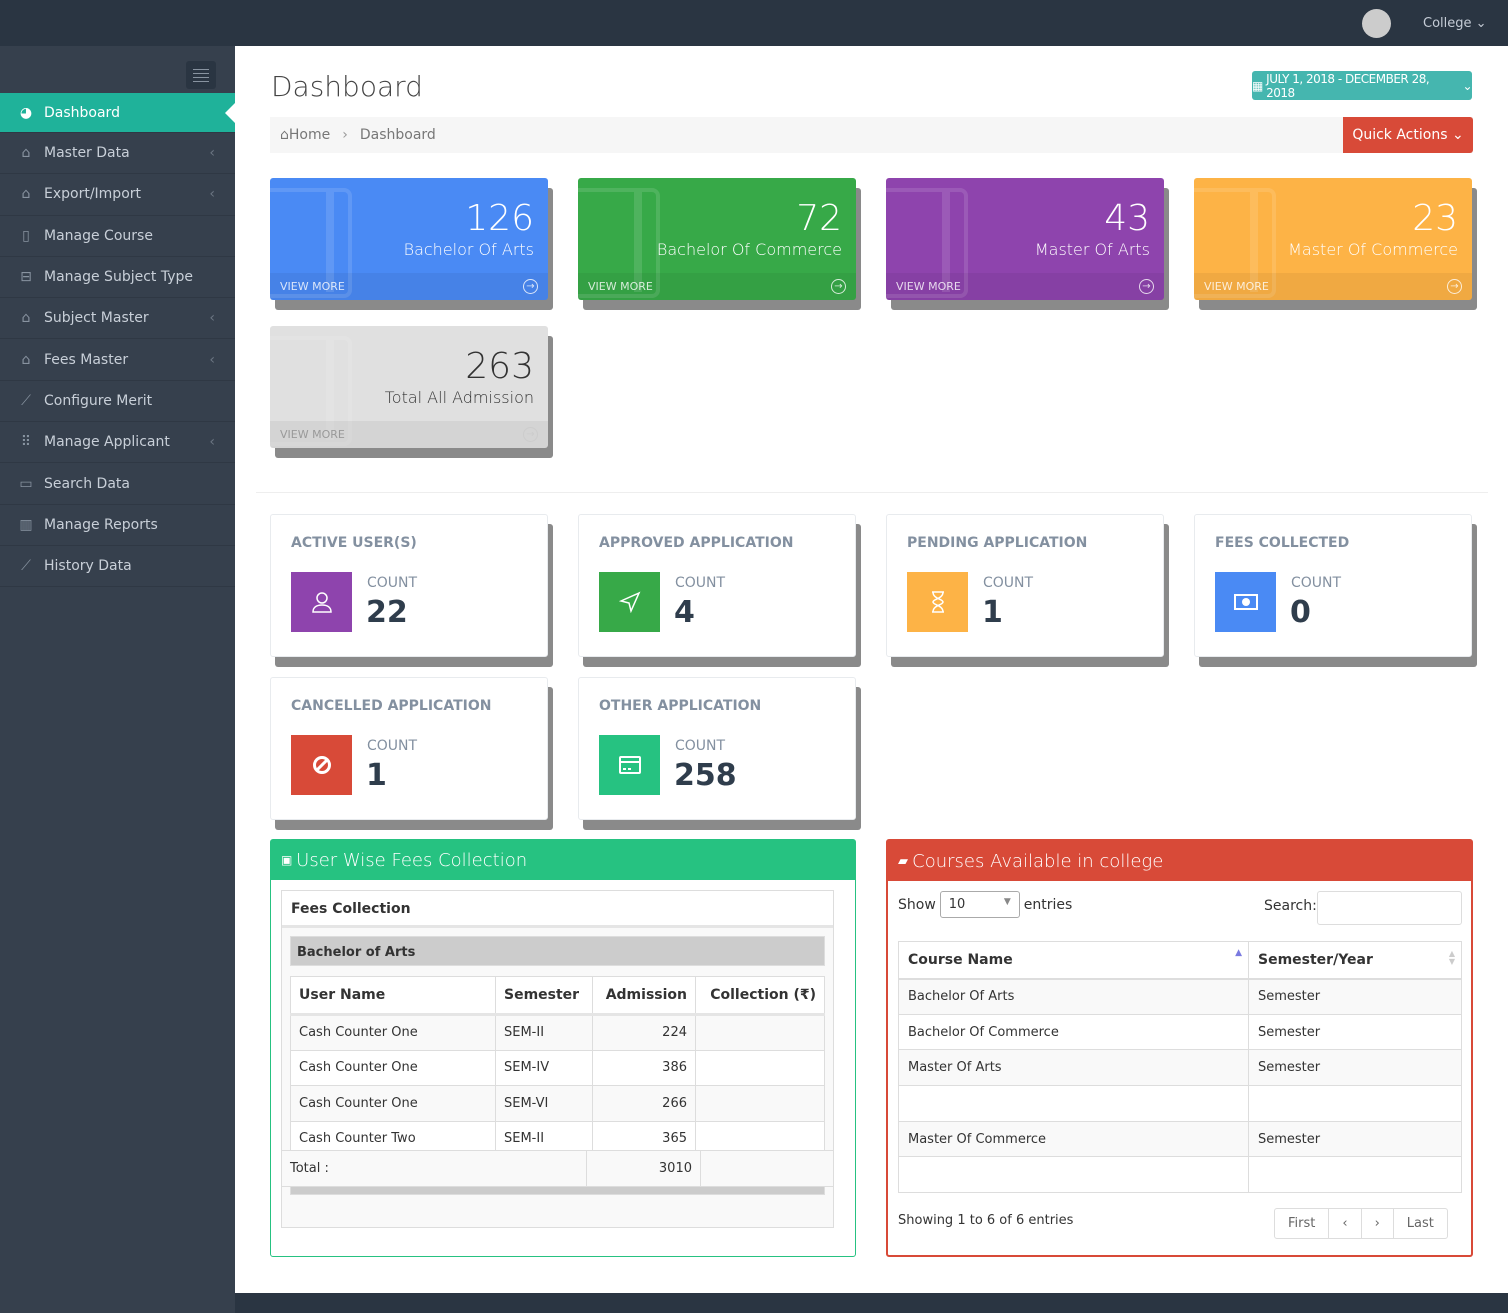 The image size is (1508, 1313). Describe the element at coordinates (117, 525) in the screenshot. I see `sidebar-item-manage-reports: ▥ Manage Reports` at that location.